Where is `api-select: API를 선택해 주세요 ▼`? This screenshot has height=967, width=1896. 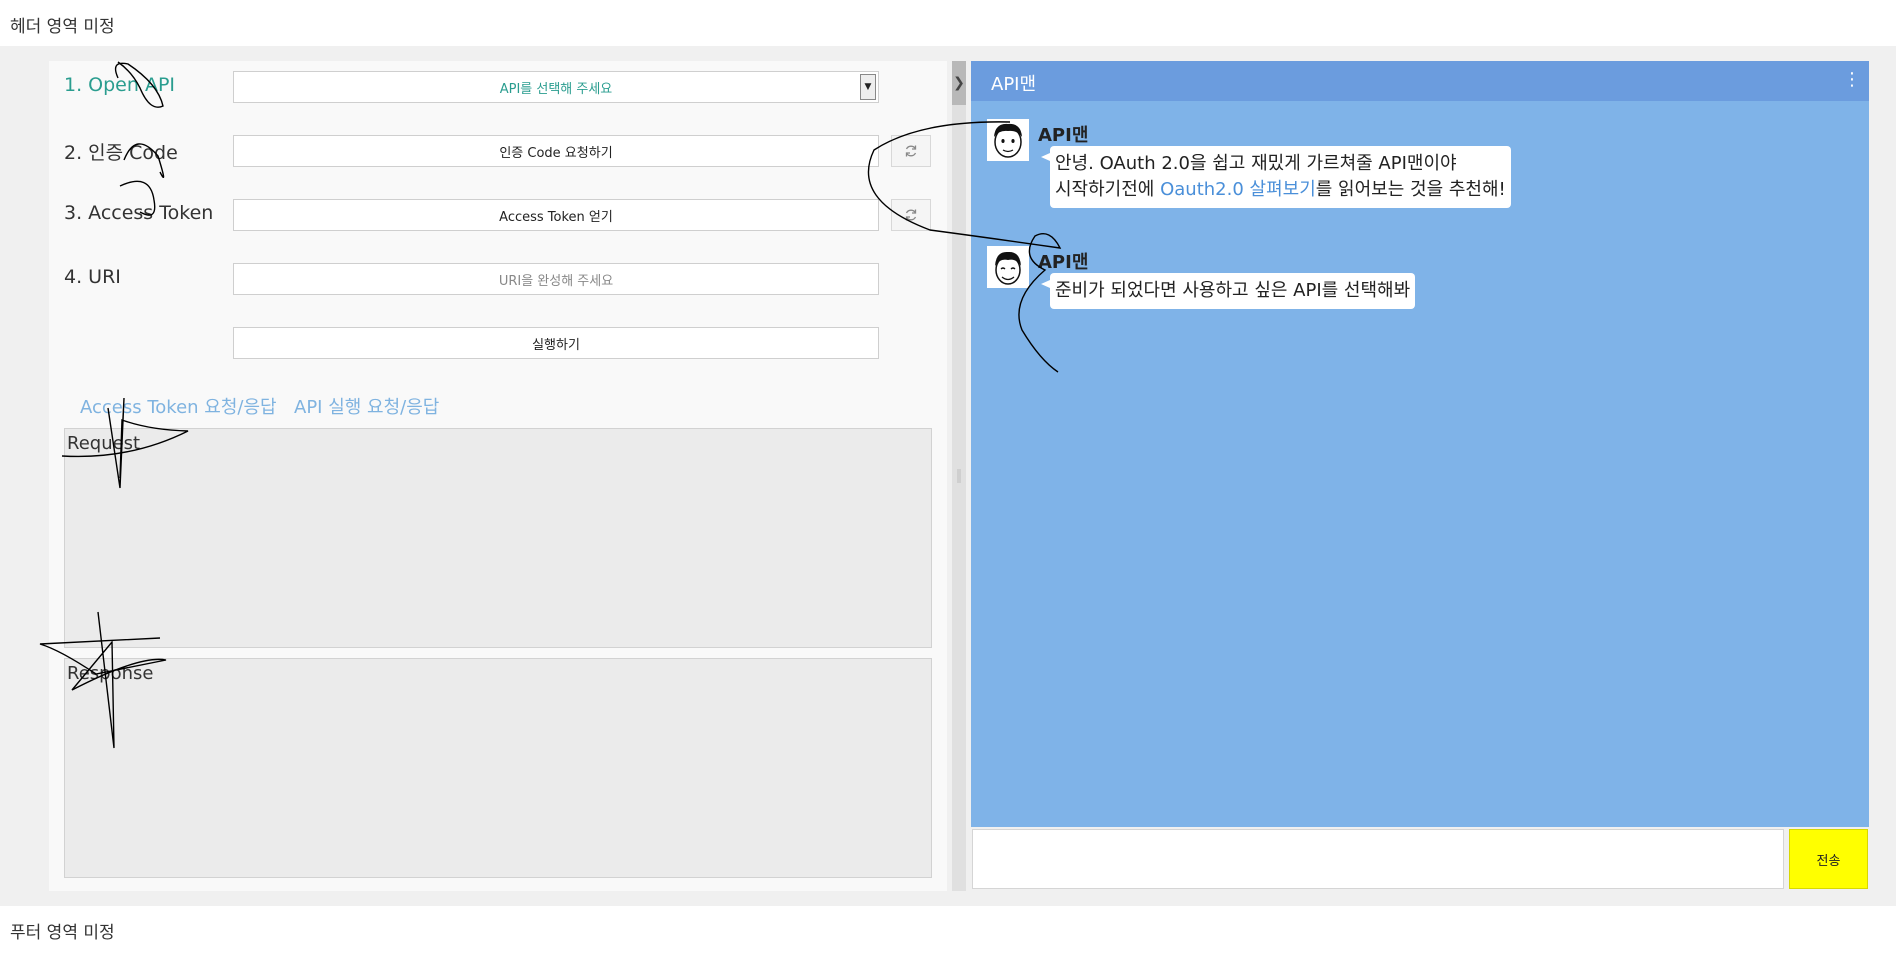
api-select: API를 선택해 주세요 ▼ is located at coordinates (556, 87).